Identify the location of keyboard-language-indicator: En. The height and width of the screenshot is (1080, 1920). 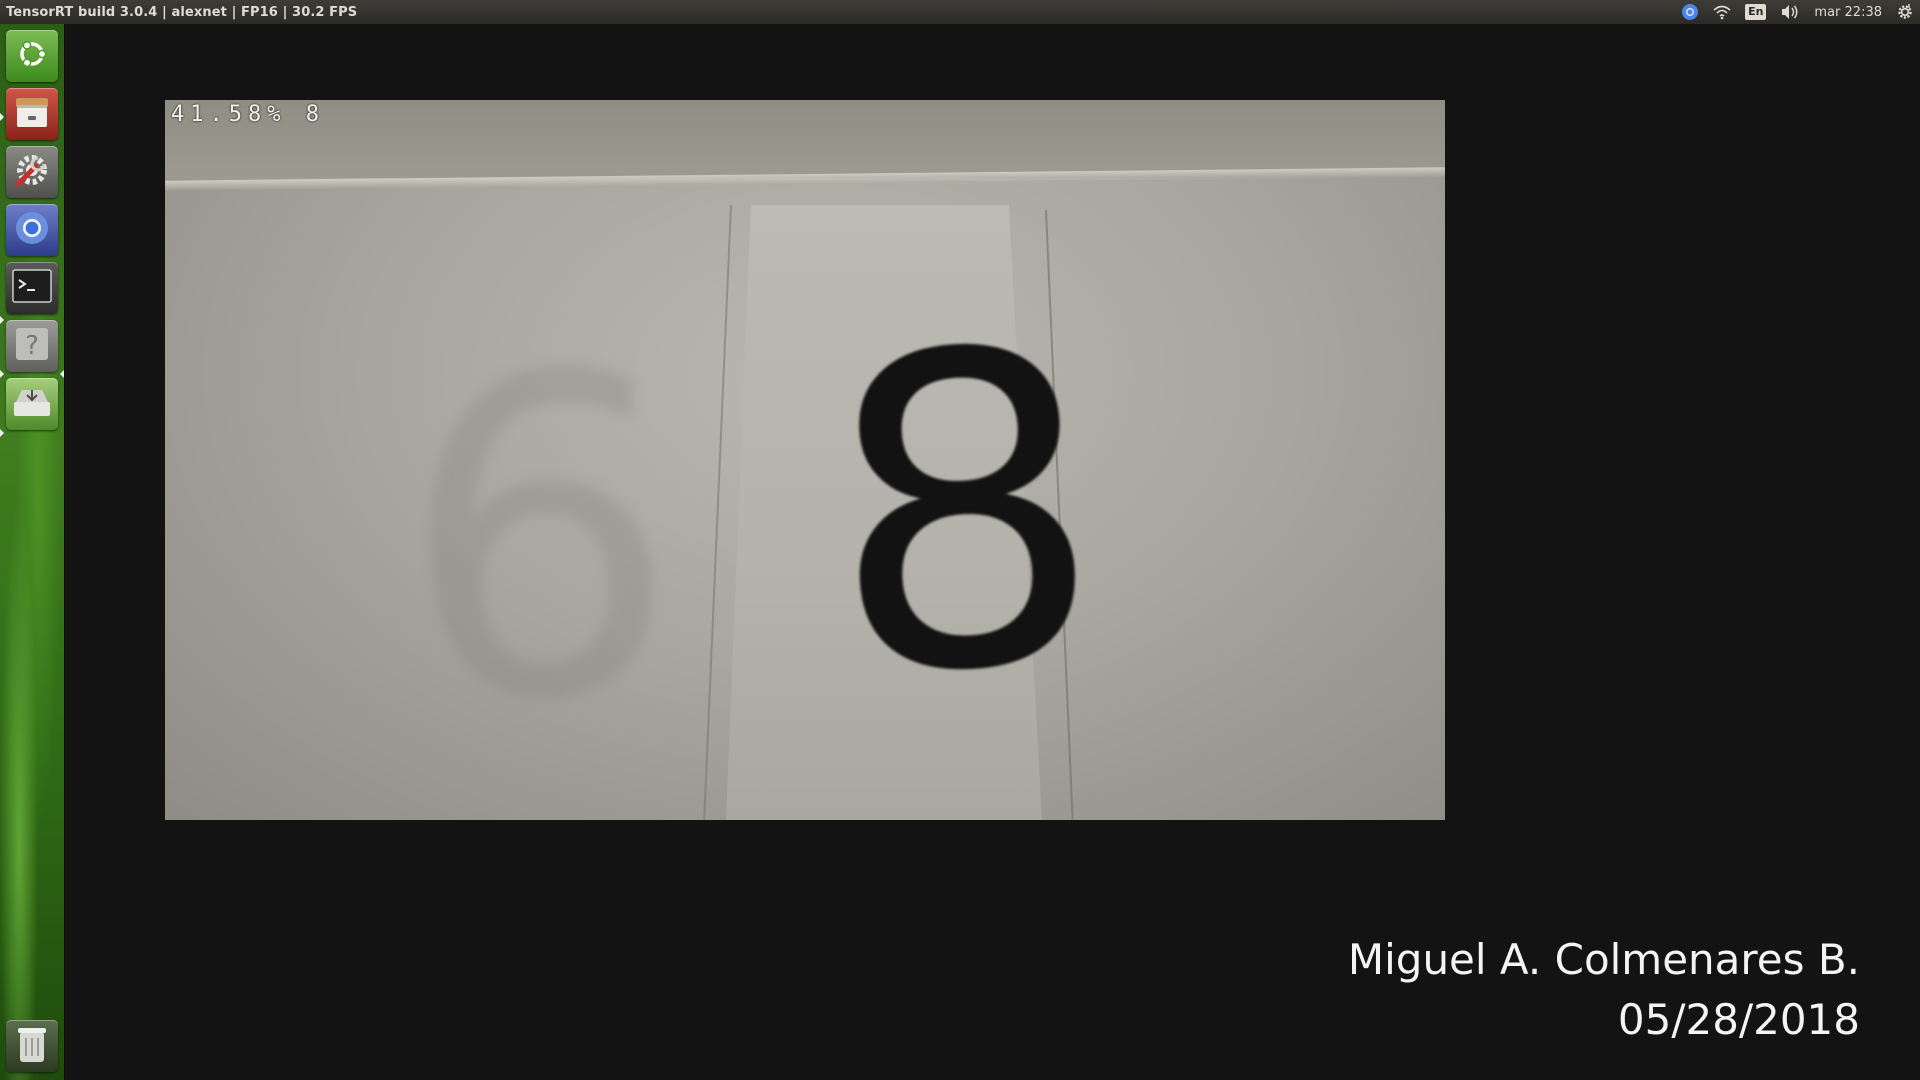
(1756, 12).